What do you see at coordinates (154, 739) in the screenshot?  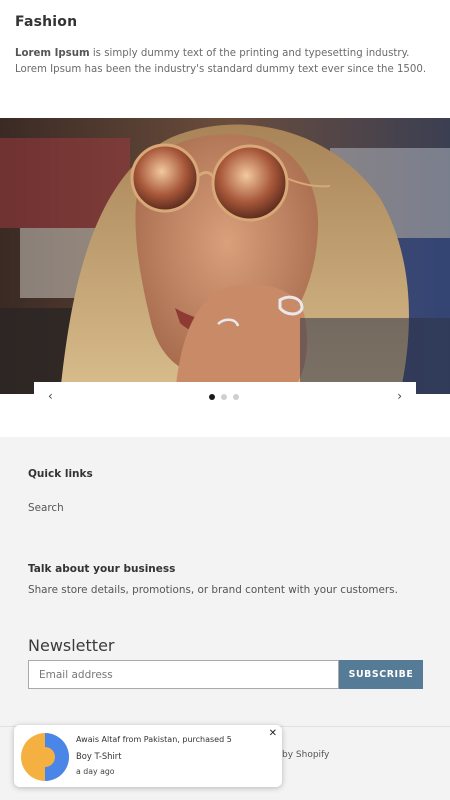 I see `notification-message: Awais Altaf from Pakistan, purchased 5` at bounding box center [154, 739].